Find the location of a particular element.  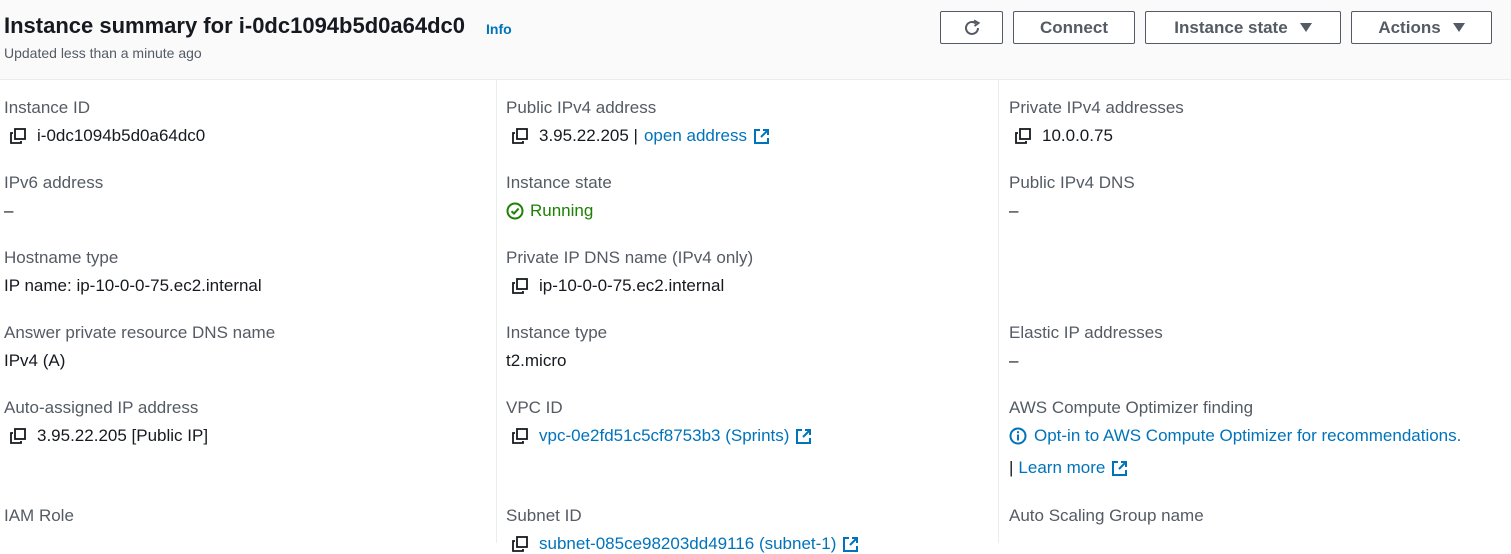

refresh-button is located at coordinates (971, 27).